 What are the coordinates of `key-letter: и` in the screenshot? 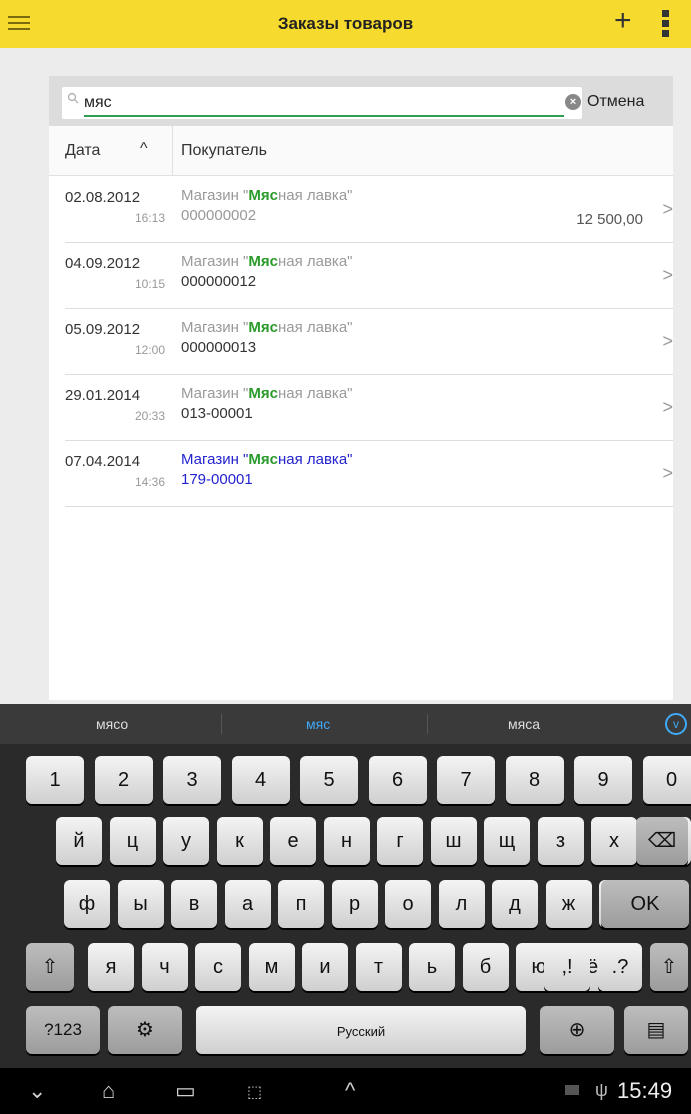 It's located at (325, 967).